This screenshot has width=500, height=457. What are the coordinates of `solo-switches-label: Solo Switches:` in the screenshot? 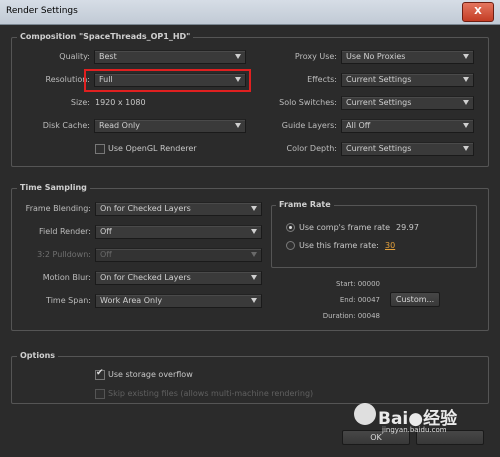 It's located at (308, 102).